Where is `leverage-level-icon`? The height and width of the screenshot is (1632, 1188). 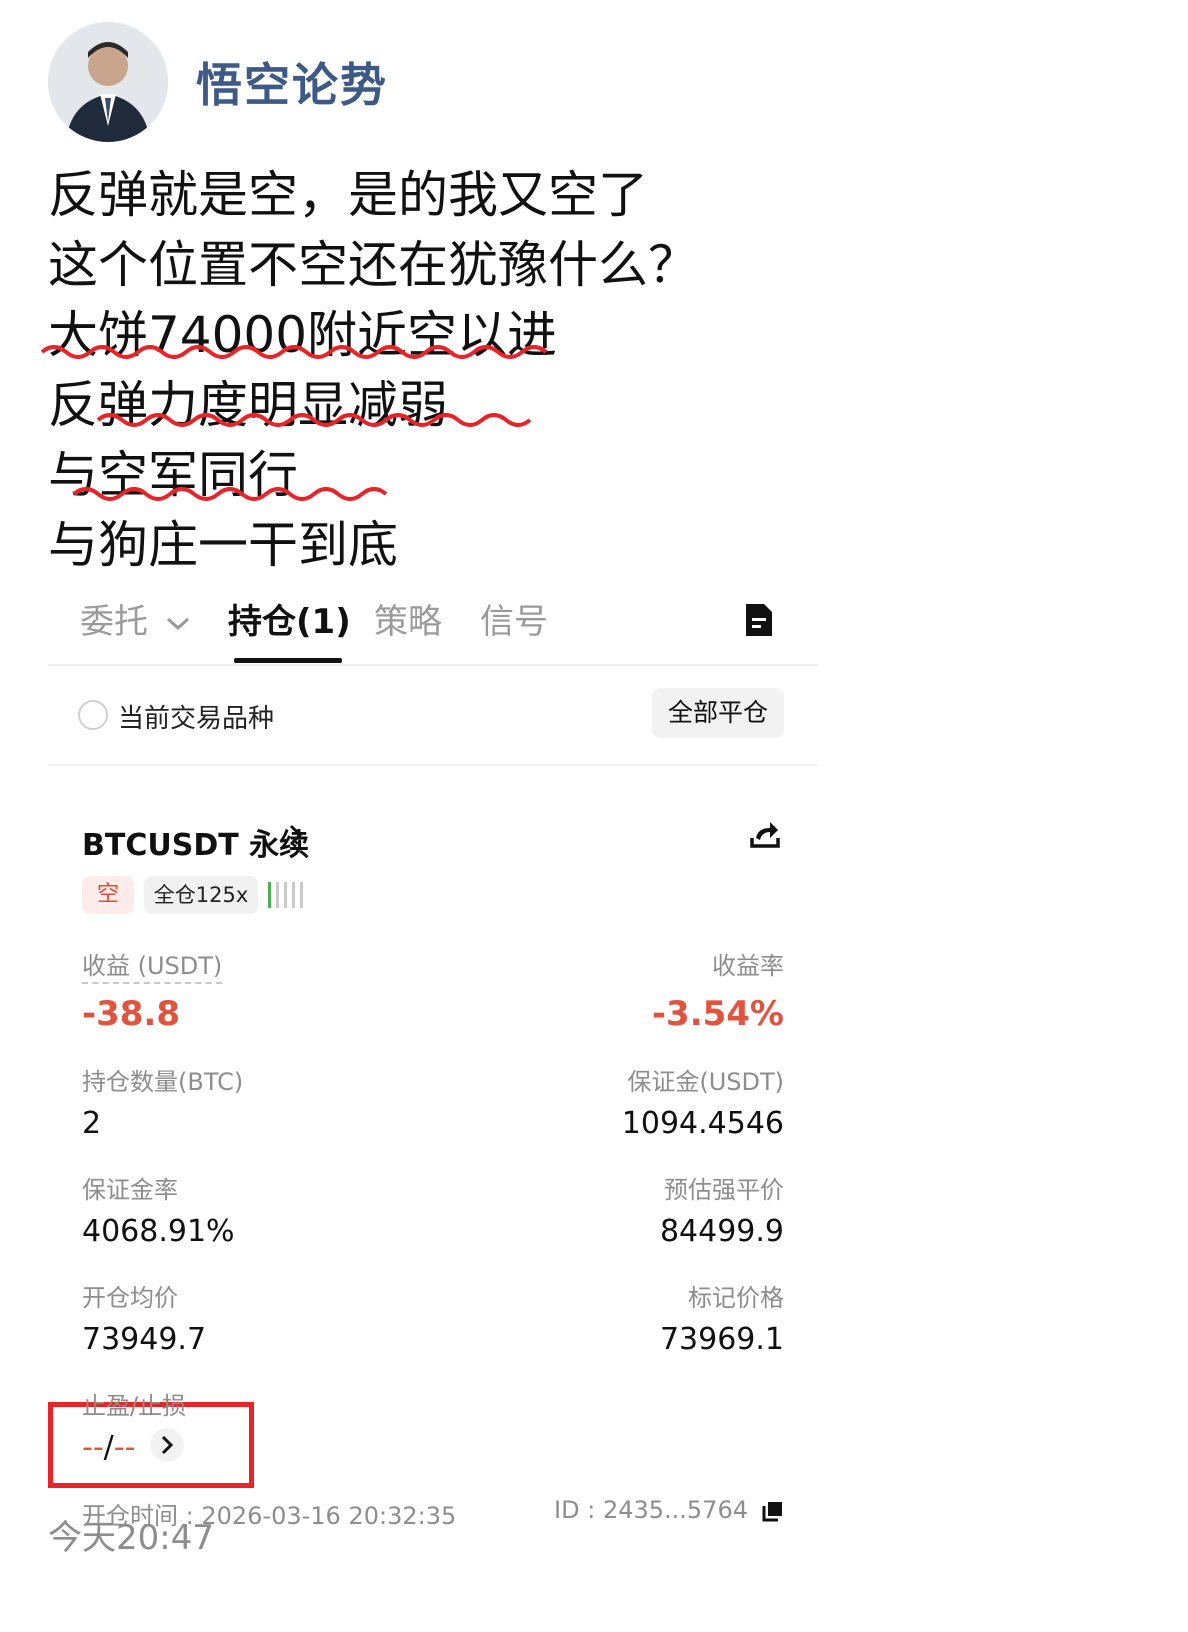 leverage-level-icon is located at coordinates (285, 895).